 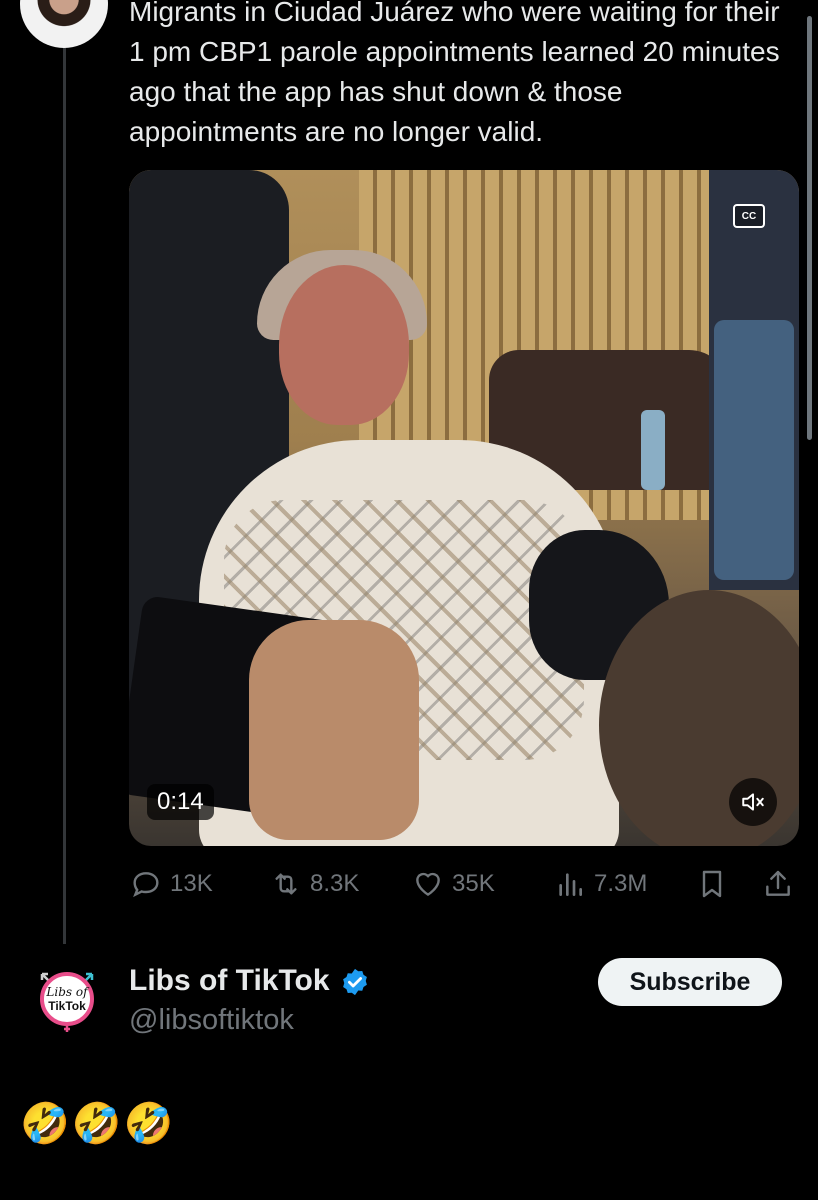 I want to click on libs-of-tiktok-logo: Libs of TikTok, so click(x=67, y=999).